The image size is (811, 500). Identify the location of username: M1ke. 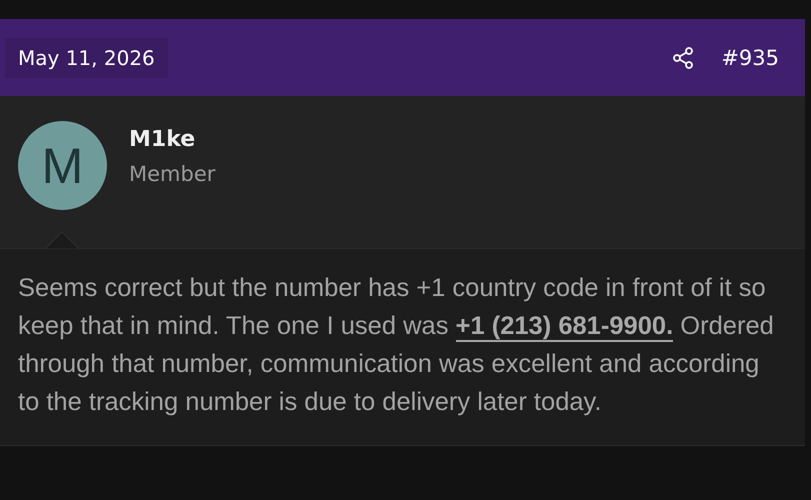
(172, 139).